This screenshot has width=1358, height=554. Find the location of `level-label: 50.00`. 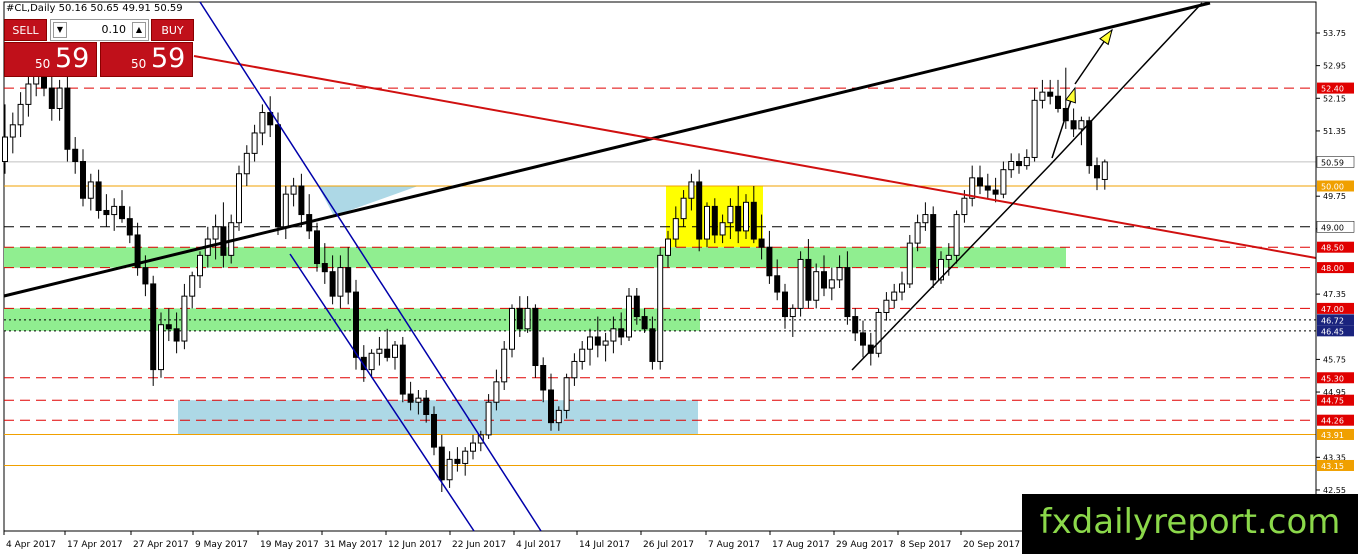

level-label: 50.00 is located at coordinates (1335, 186).